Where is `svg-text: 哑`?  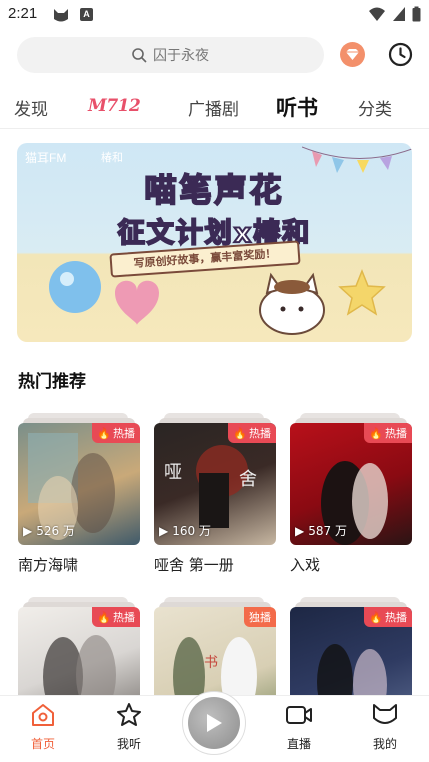
svg-text: 哑 is located at coordinates (173, 472).